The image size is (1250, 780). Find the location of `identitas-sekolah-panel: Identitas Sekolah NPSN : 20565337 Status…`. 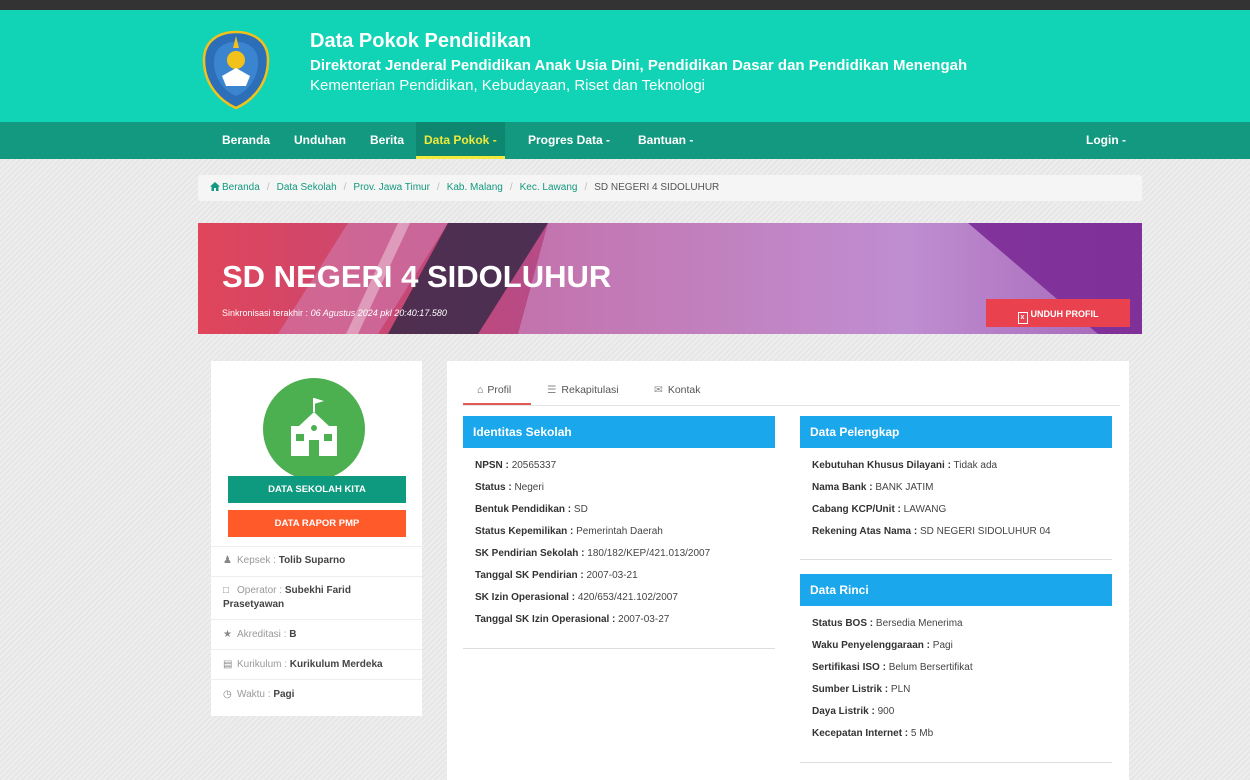

identitas-sekolah-panel: Identitas Sekolah NPSN : 20565337 Status… is located at coordinates (619, 532).